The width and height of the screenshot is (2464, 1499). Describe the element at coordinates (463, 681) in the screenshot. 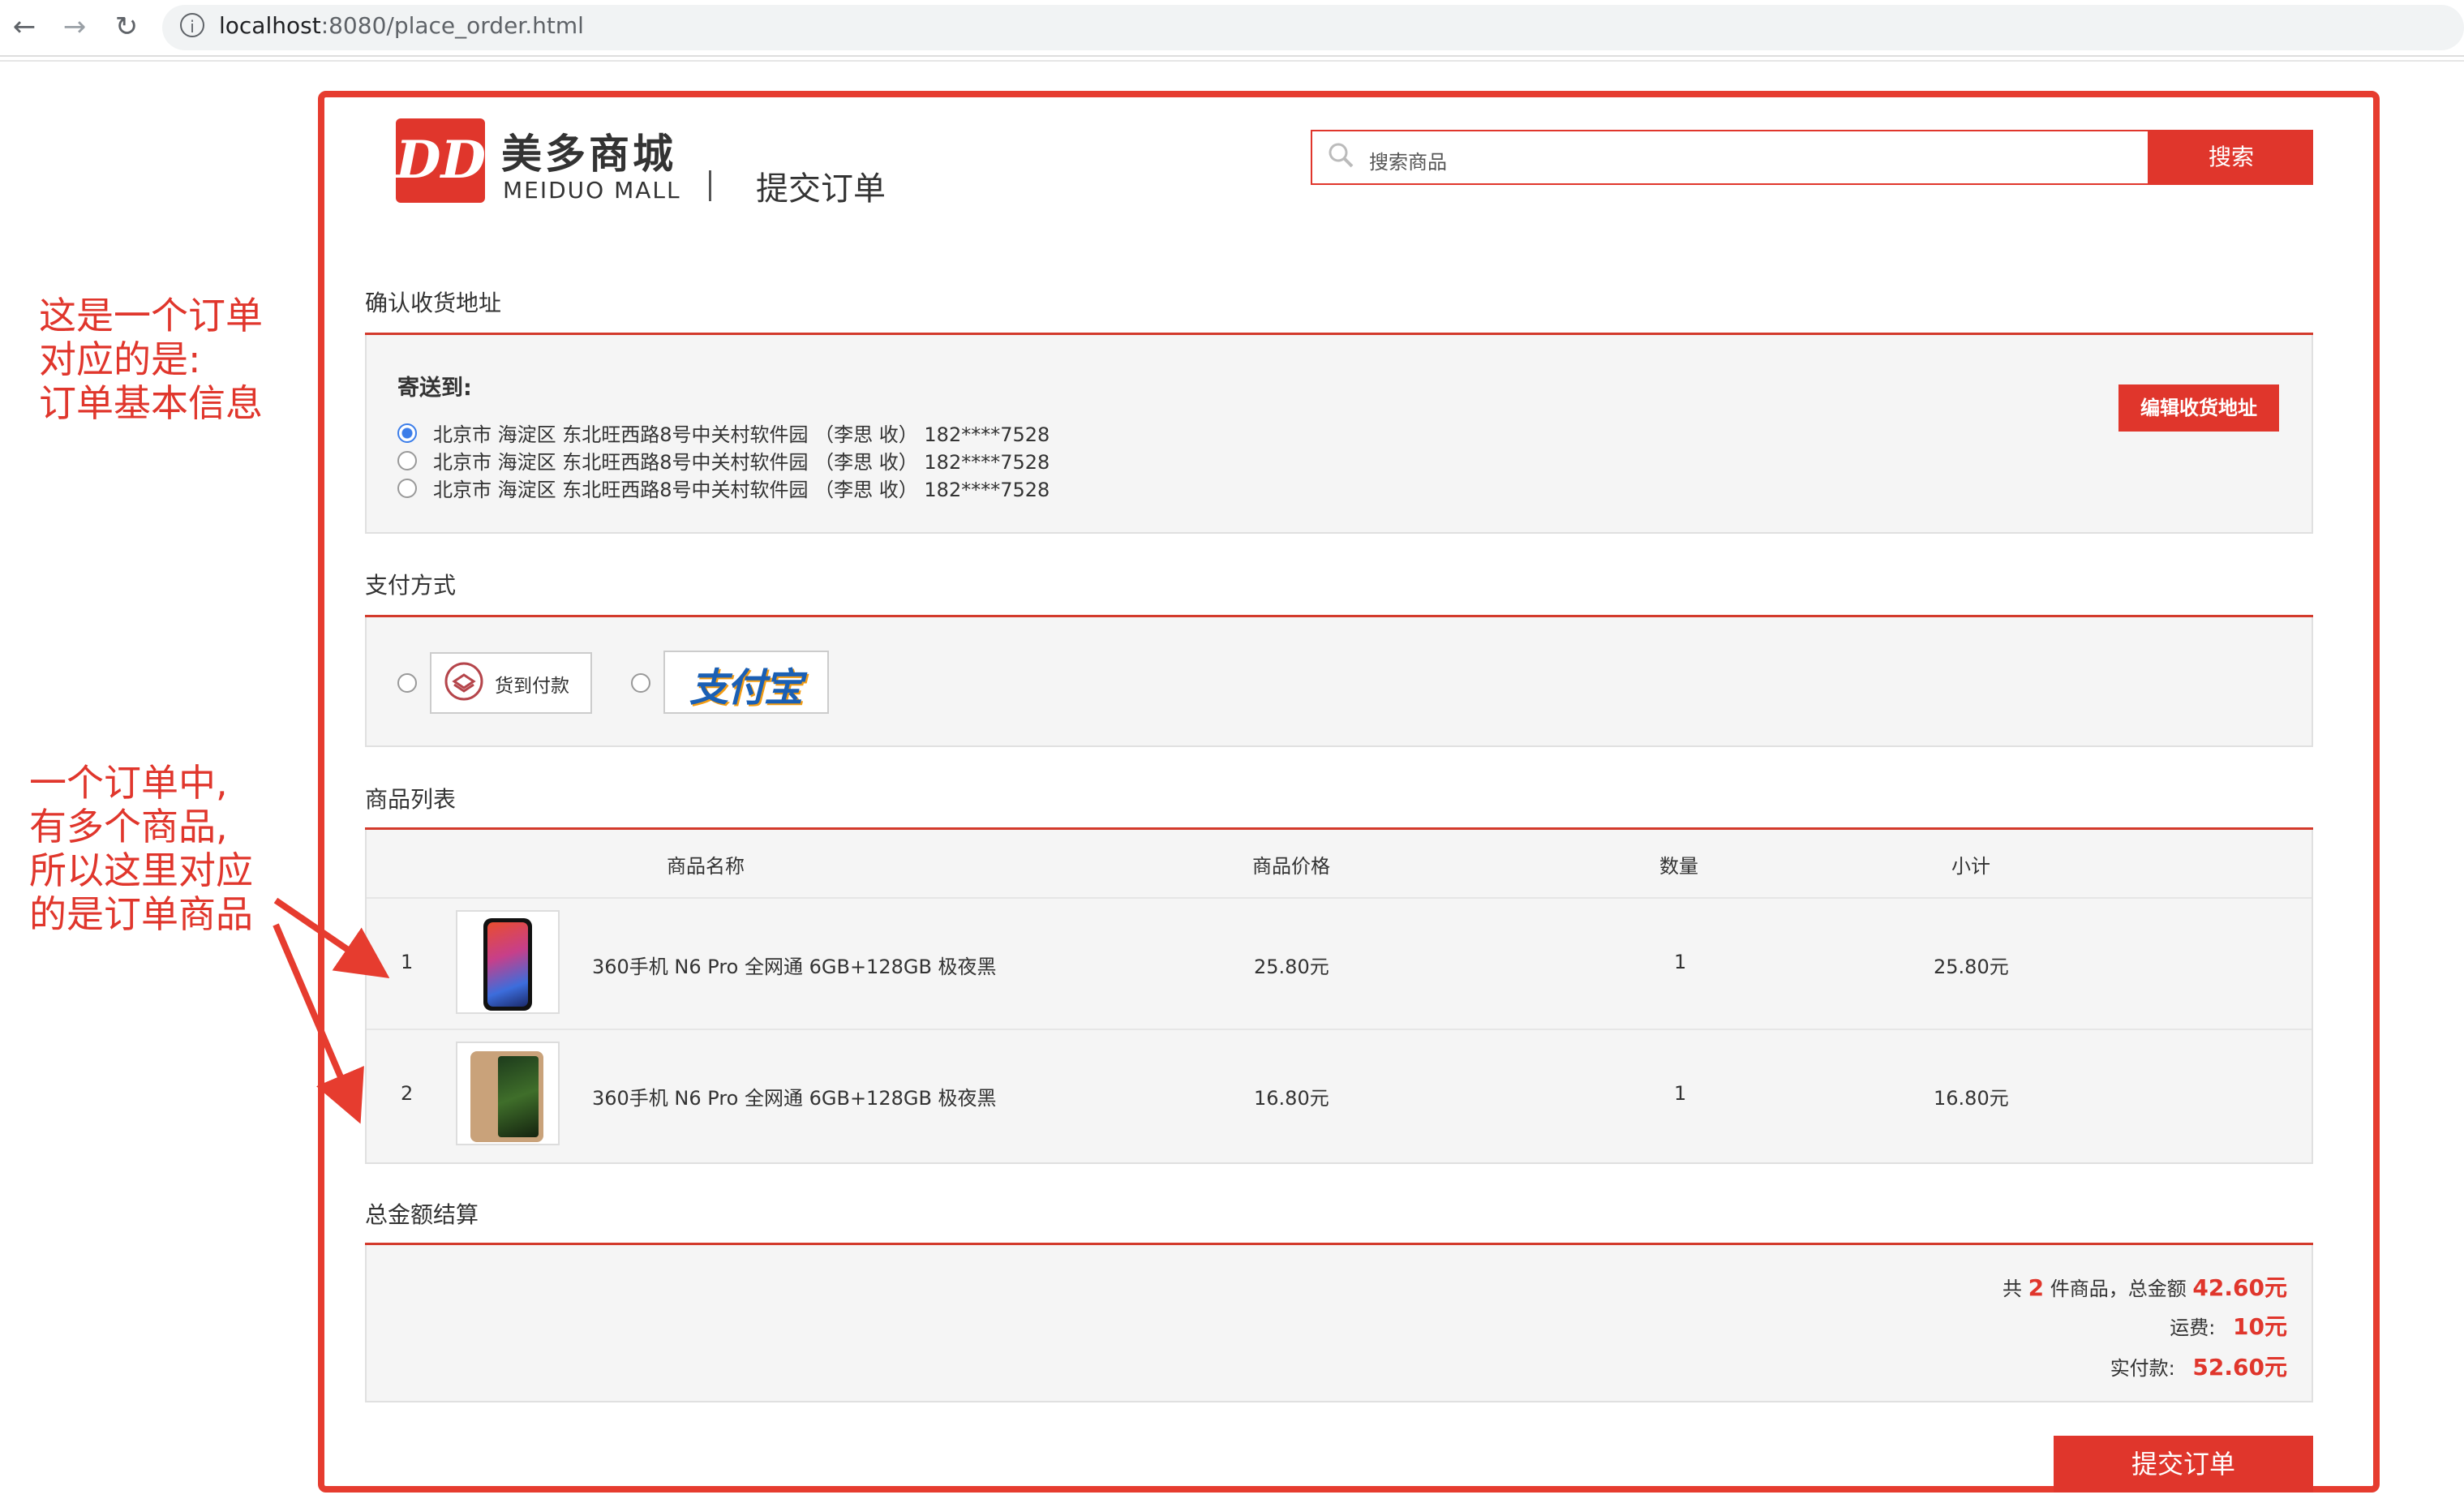

I see `cod-icon` at that location.